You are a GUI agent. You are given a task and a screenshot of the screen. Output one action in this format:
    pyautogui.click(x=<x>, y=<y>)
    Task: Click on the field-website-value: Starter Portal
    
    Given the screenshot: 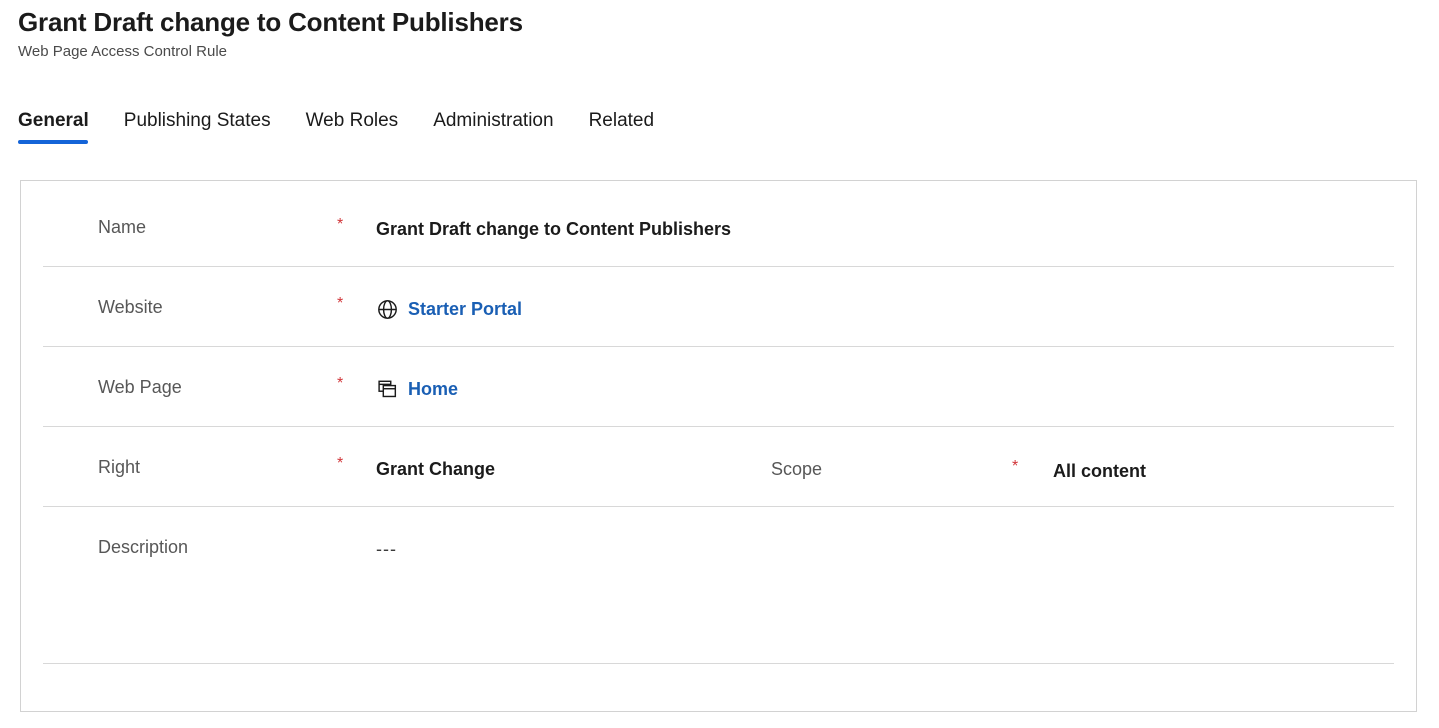 What is the action you would take?
    pyautogui.click(x=449, y=309)
    